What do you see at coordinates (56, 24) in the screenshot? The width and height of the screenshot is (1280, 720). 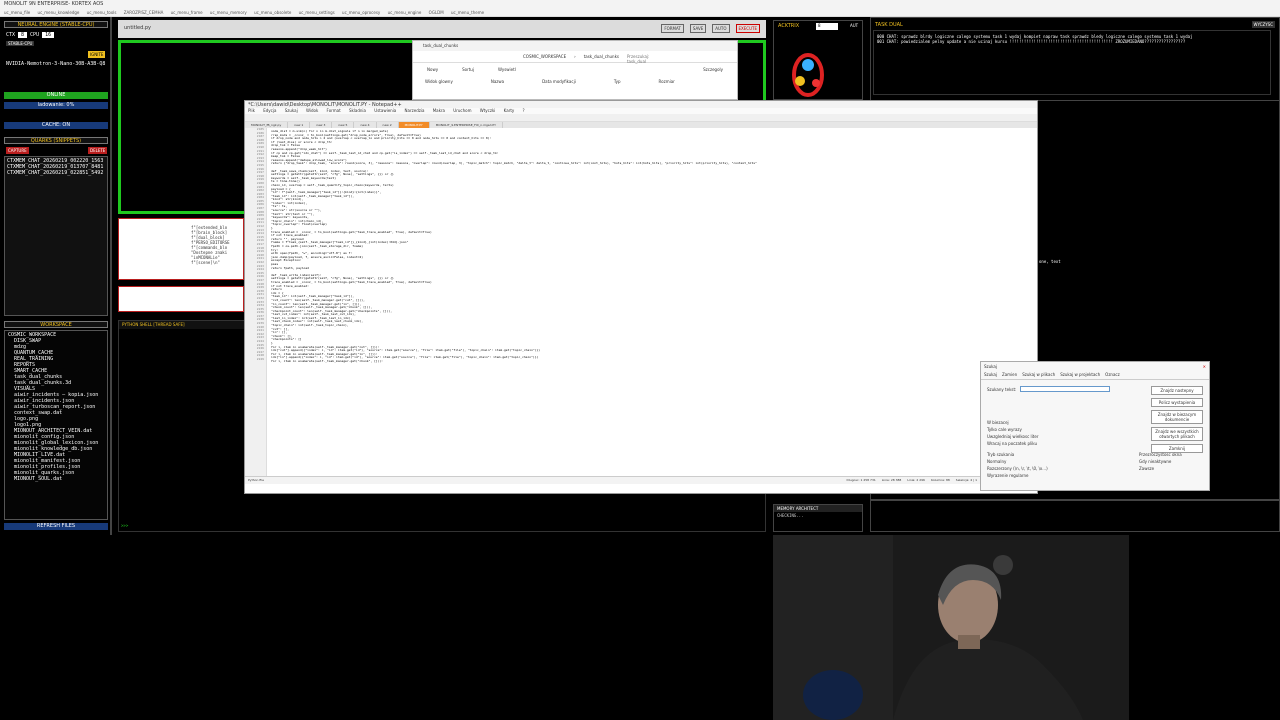 I see `neural-engine-title: NEURAL ENGINE (STABLE-CPU)` at bounding box center [56, 24].